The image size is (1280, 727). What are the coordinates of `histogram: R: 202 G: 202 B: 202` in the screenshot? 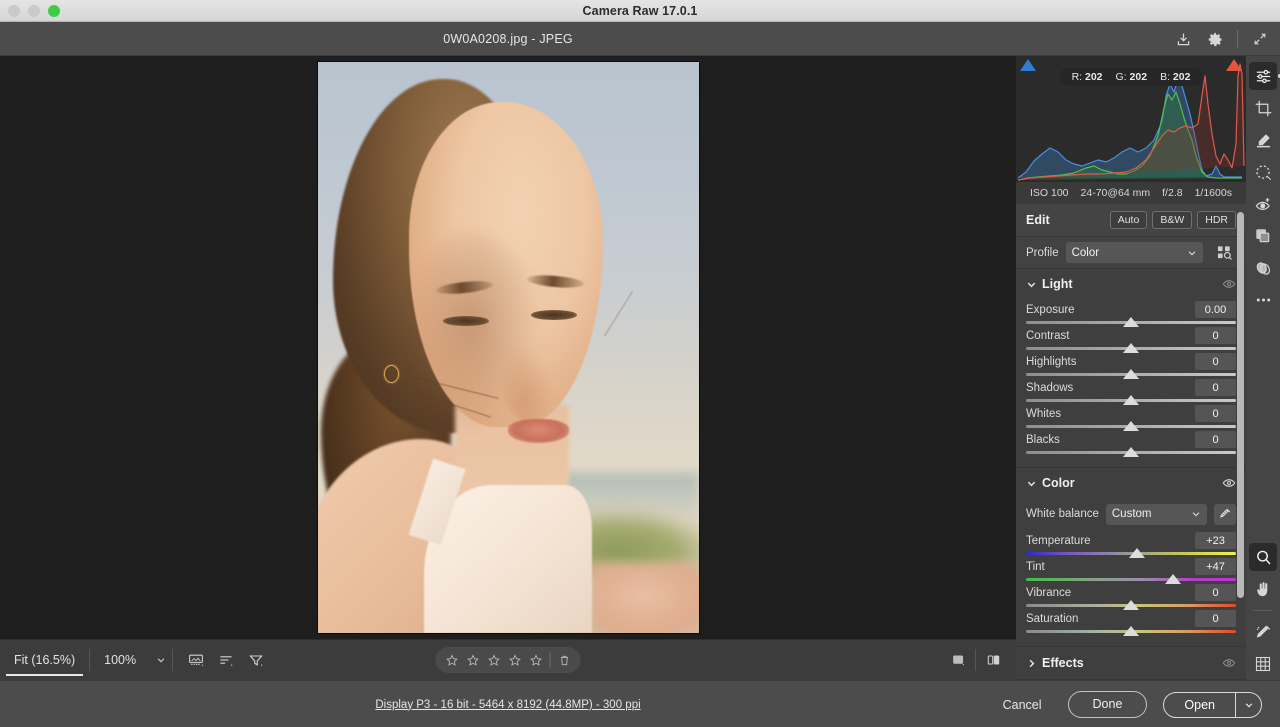 It's located at (1131, 119).